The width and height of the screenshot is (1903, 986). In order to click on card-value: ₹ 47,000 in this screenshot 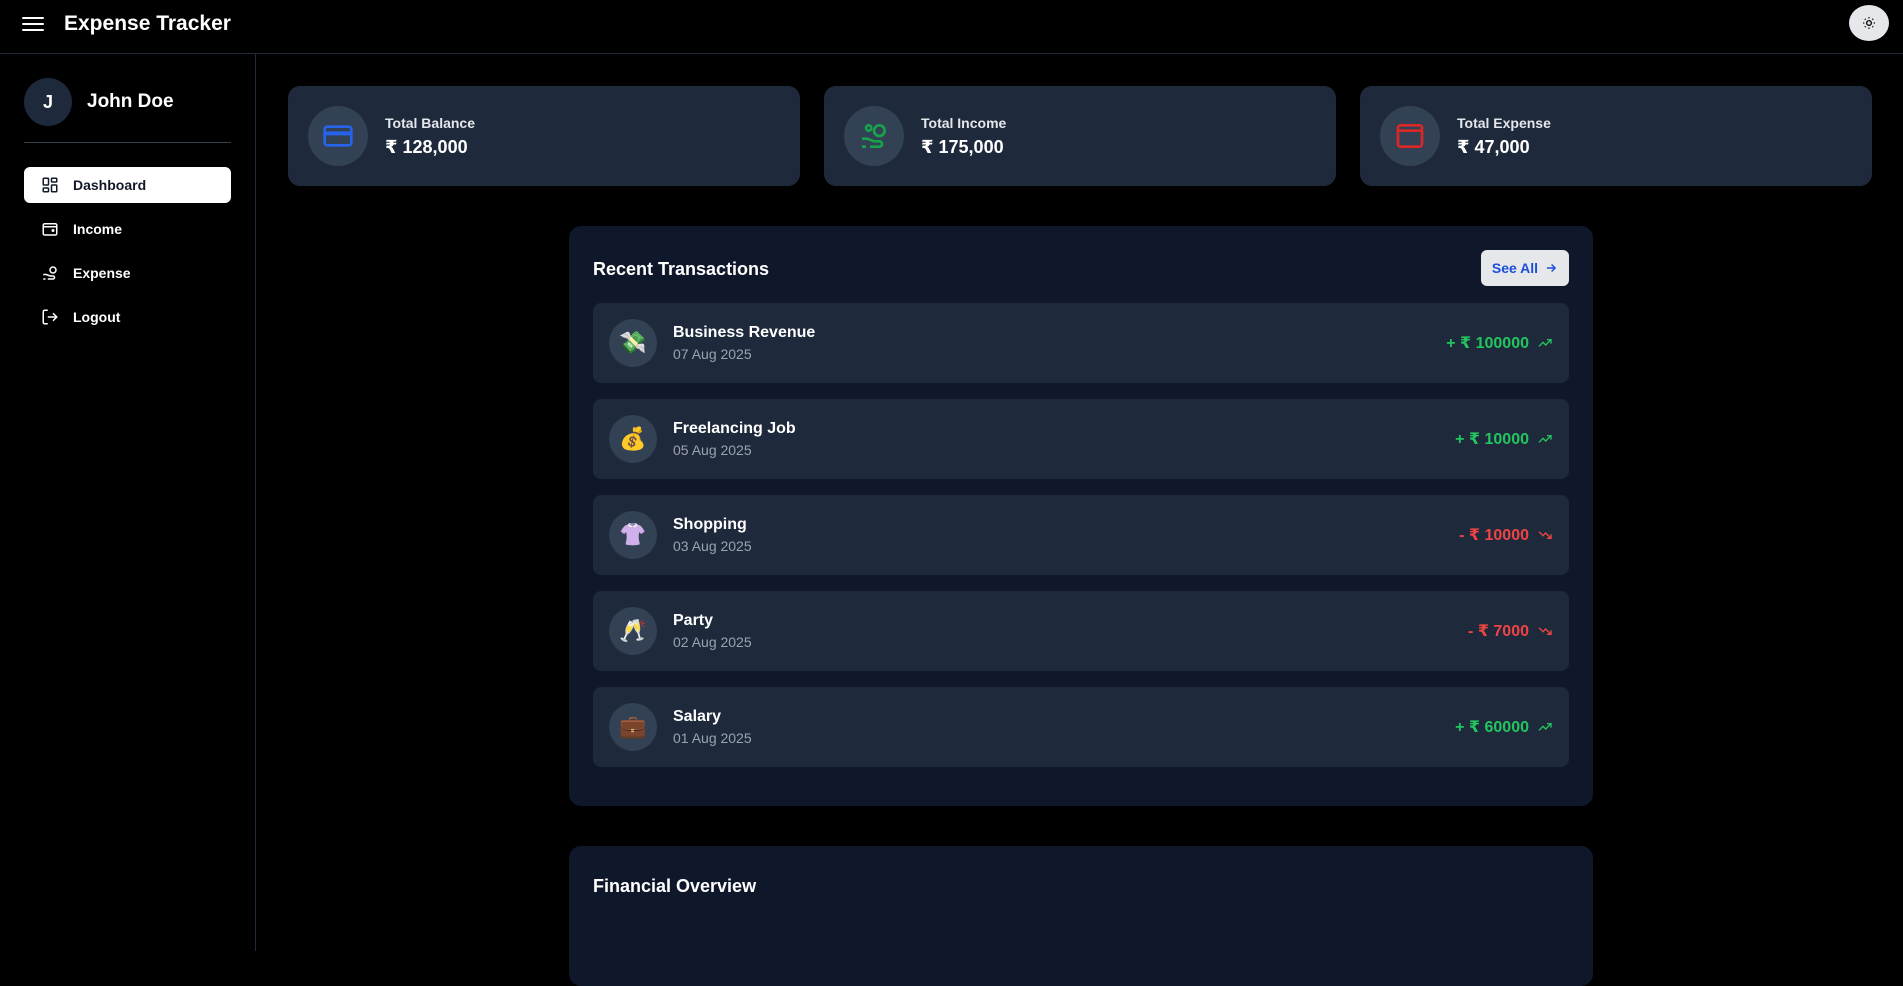, I will do `click(1493, 146)`.